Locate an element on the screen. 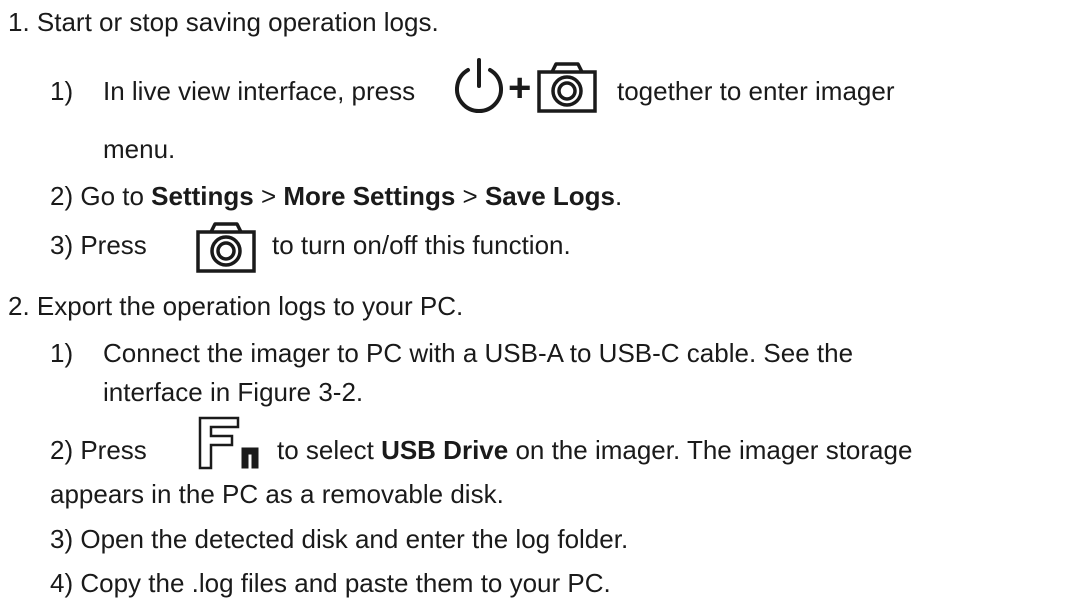 The width and height of the screenshot is (1074, 610). menu-path-more-settings: More Settings is located at coordinates (369, 196).